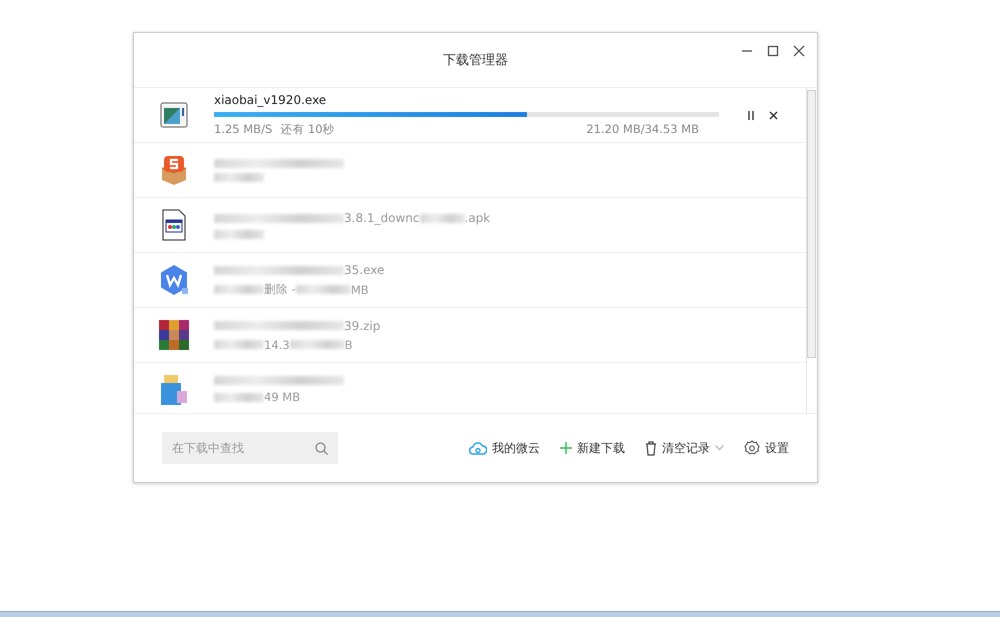 Image resolution: width=1000 pixels, height=617 pixels. Describe the element at coordinates (174, 170) in the screenshot. I see `package-box-icon` at that location.